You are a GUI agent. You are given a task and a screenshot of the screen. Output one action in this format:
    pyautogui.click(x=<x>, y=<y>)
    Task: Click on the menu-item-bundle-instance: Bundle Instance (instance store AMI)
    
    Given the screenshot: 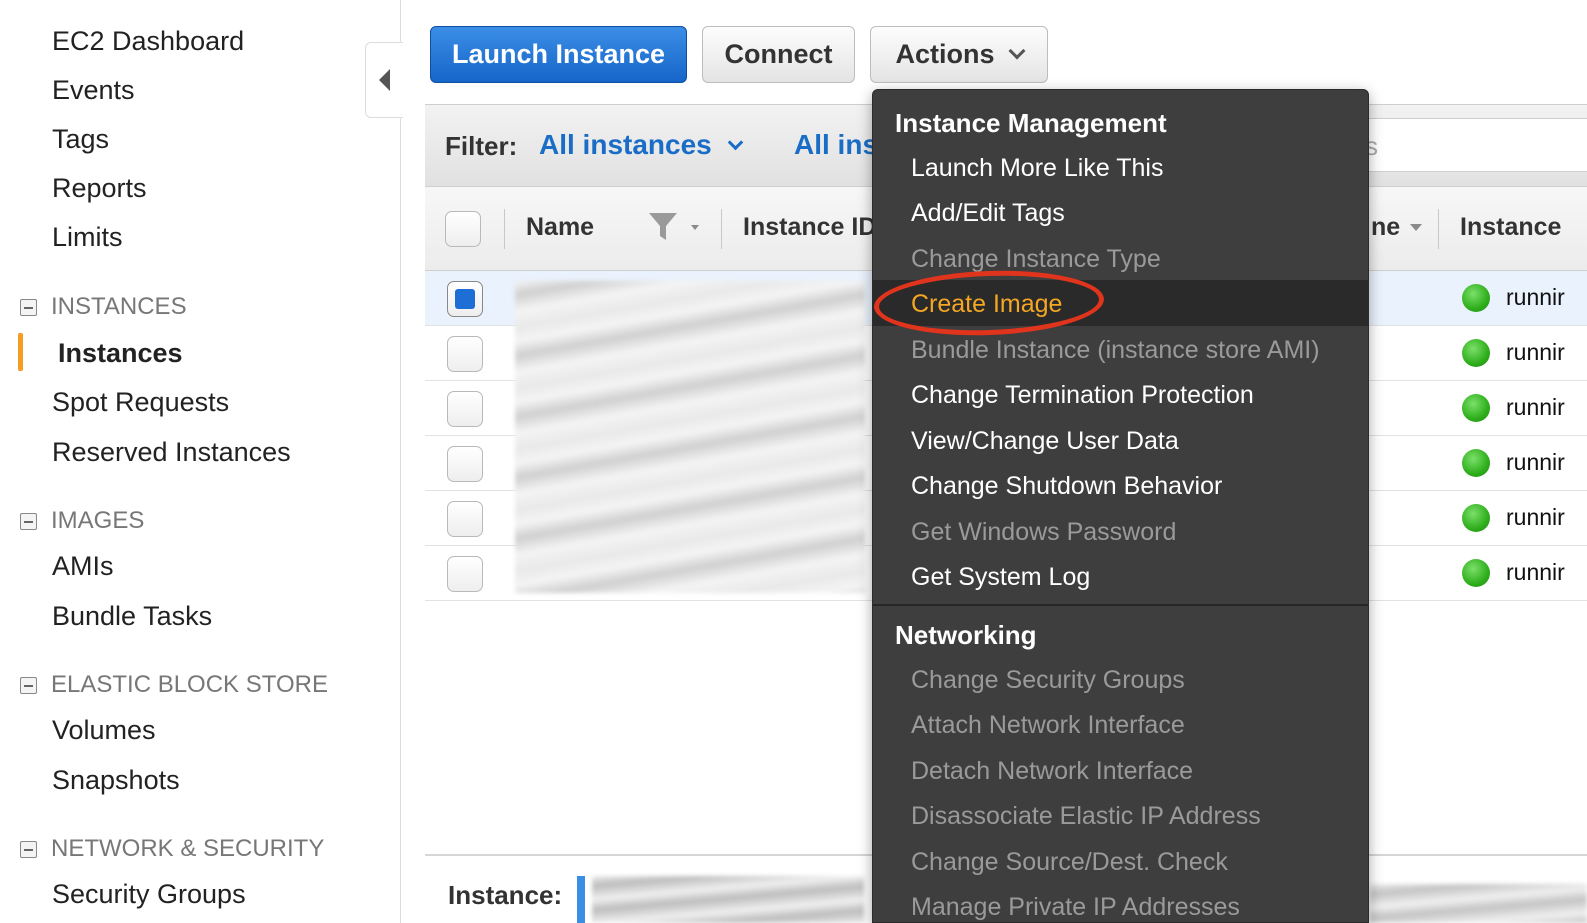 What is the action you would take?
    pyautogui.click(x=1115, y=350)
    